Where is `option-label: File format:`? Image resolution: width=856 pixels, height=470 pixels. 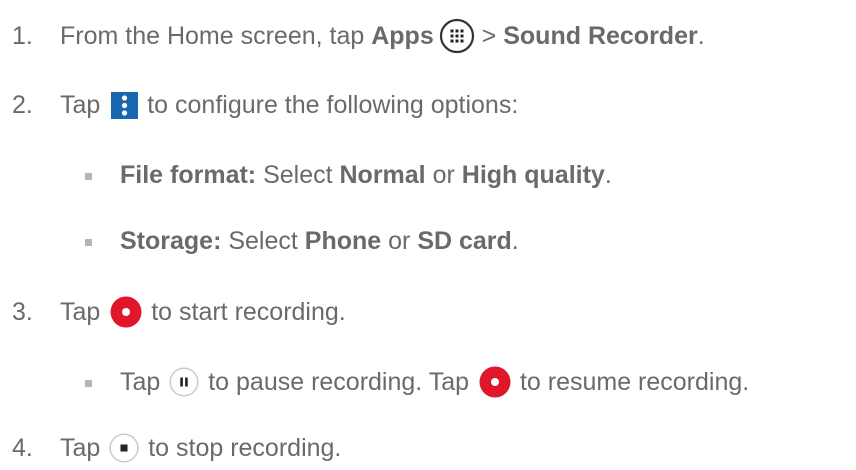 option-label: File format: is located at coordinates (188, 175).